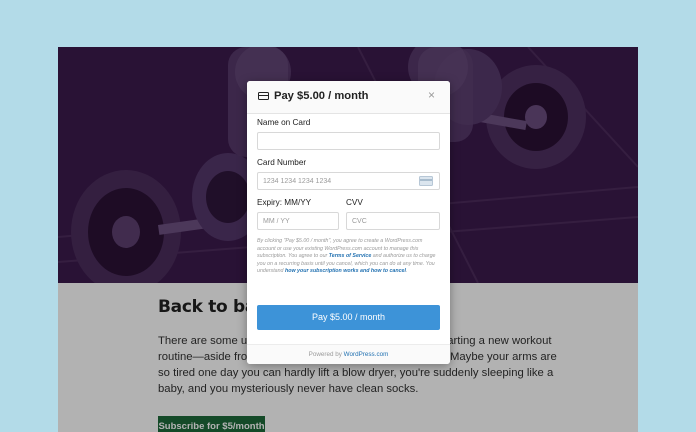  Describe the element at coordinates (284, 202) in the screenshot. I see `expiry-label: Expiry: MM/YY` at that location.